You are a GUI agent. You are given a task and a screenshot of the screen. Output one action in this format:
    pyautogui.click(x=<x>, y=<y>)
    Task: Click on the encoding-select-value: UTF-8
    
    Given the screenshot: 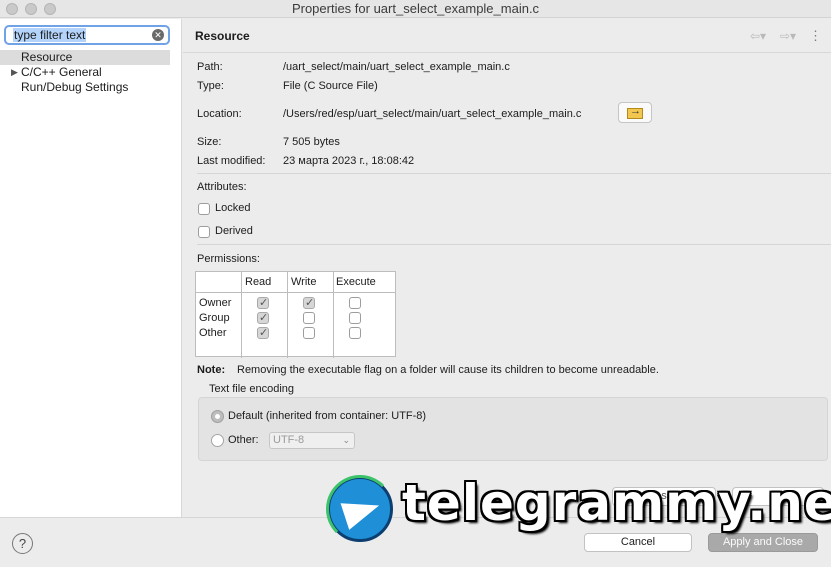 What is the action you would take?
    pyautogui.click(x=289, y=440)
    